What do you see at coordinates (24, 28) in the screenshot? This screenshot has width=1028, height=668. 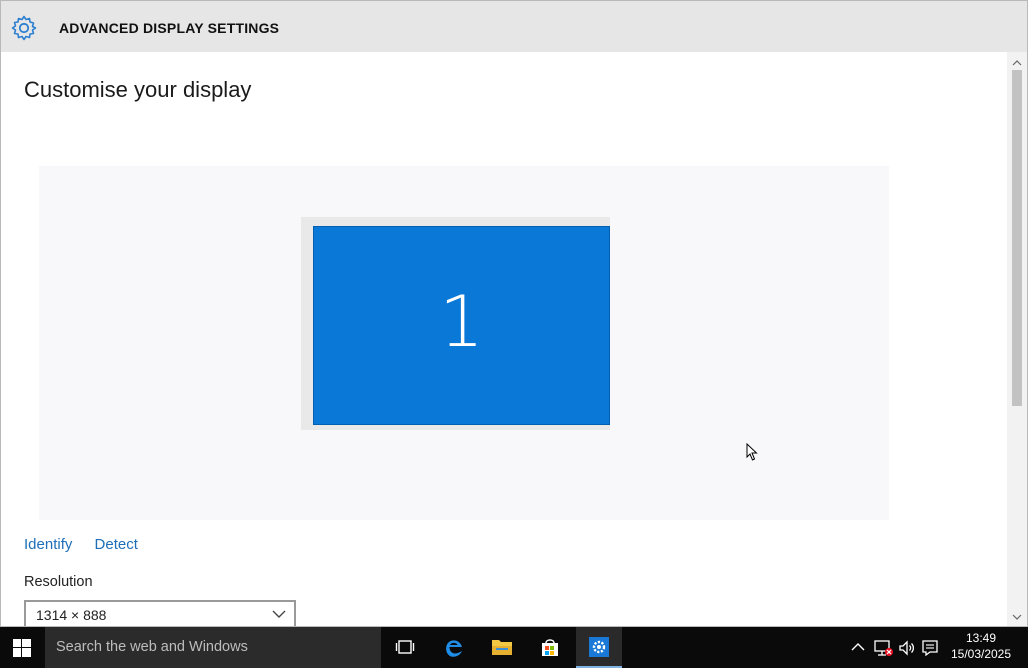 I see `gear-icon` at bounding box center [24, 28].